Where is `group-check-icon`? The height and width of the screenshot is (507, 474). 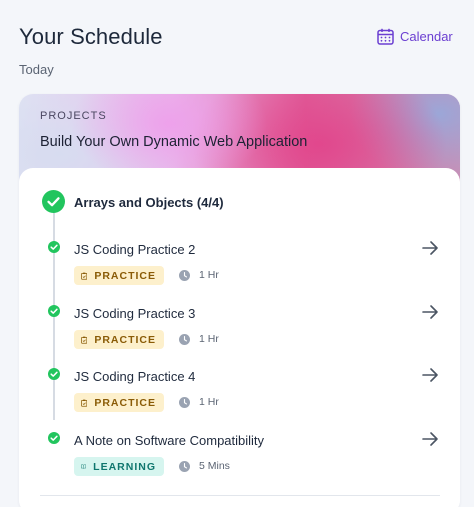
group-check-icon is located at coordinates (53, 201).